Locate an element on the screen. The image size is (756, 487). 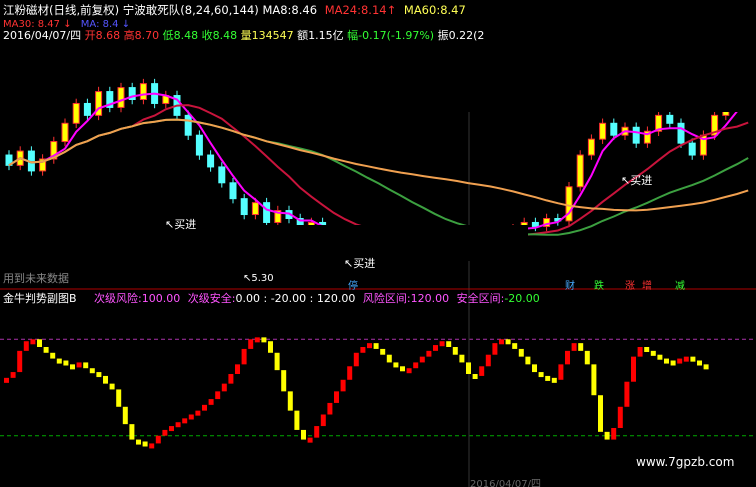
mask-top-right is located at coordinates (592, 56).